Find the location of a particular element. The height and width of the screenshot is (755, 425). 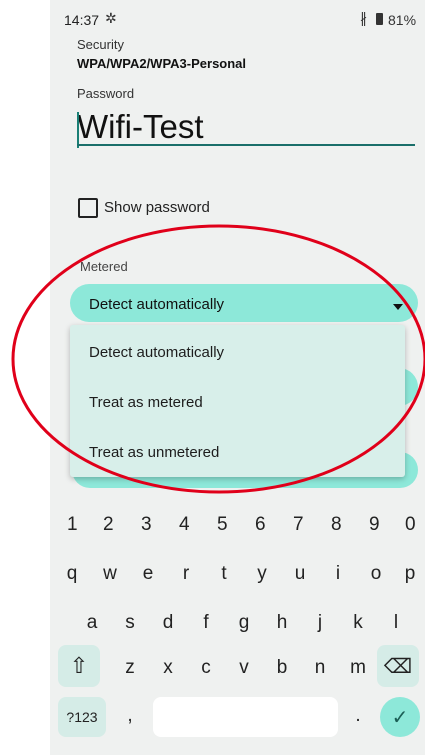

key-m: m is located at coordinates (358, 668).